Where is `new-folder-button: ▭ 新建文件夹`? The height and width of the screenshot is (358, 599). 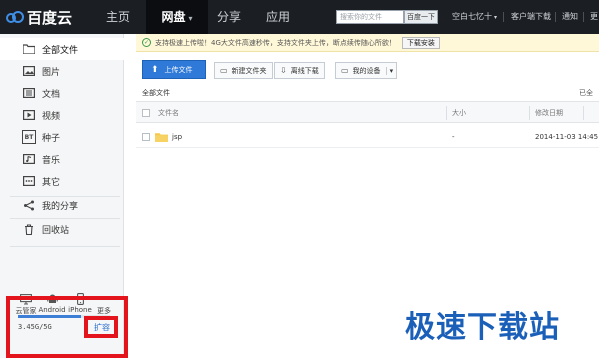
new-folder-button: ▭ 新建文件夹 is located at coordinates (243, 70).